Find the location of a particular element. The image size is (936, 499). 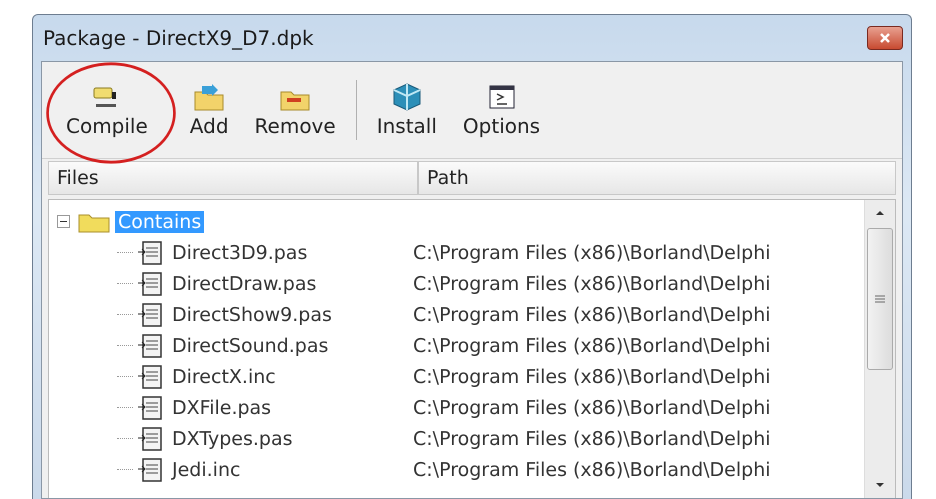

remove-button: Remove is located at coordinates (295, 110).